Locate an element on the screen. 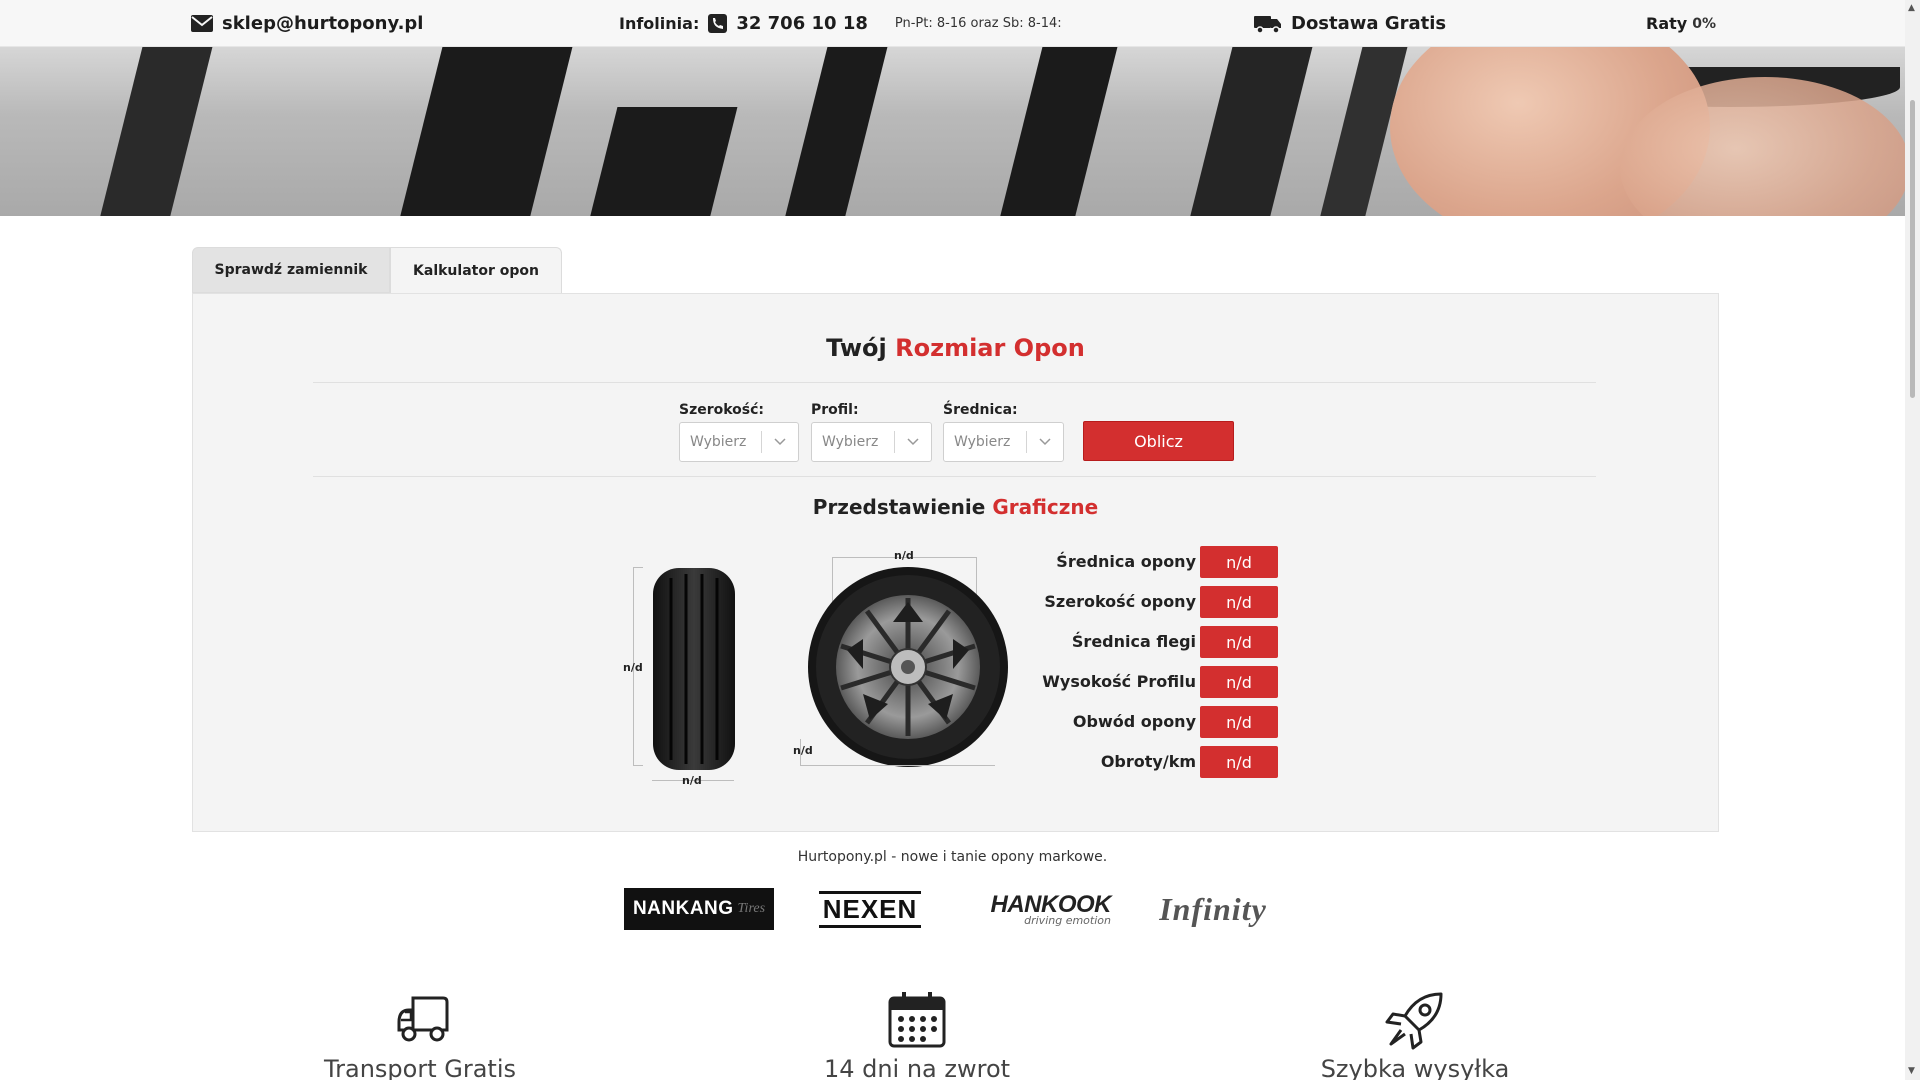 The height and width of the screenshot is (1080, 1920). calculator-title-black: Twój is located at coordinates (856, 348).